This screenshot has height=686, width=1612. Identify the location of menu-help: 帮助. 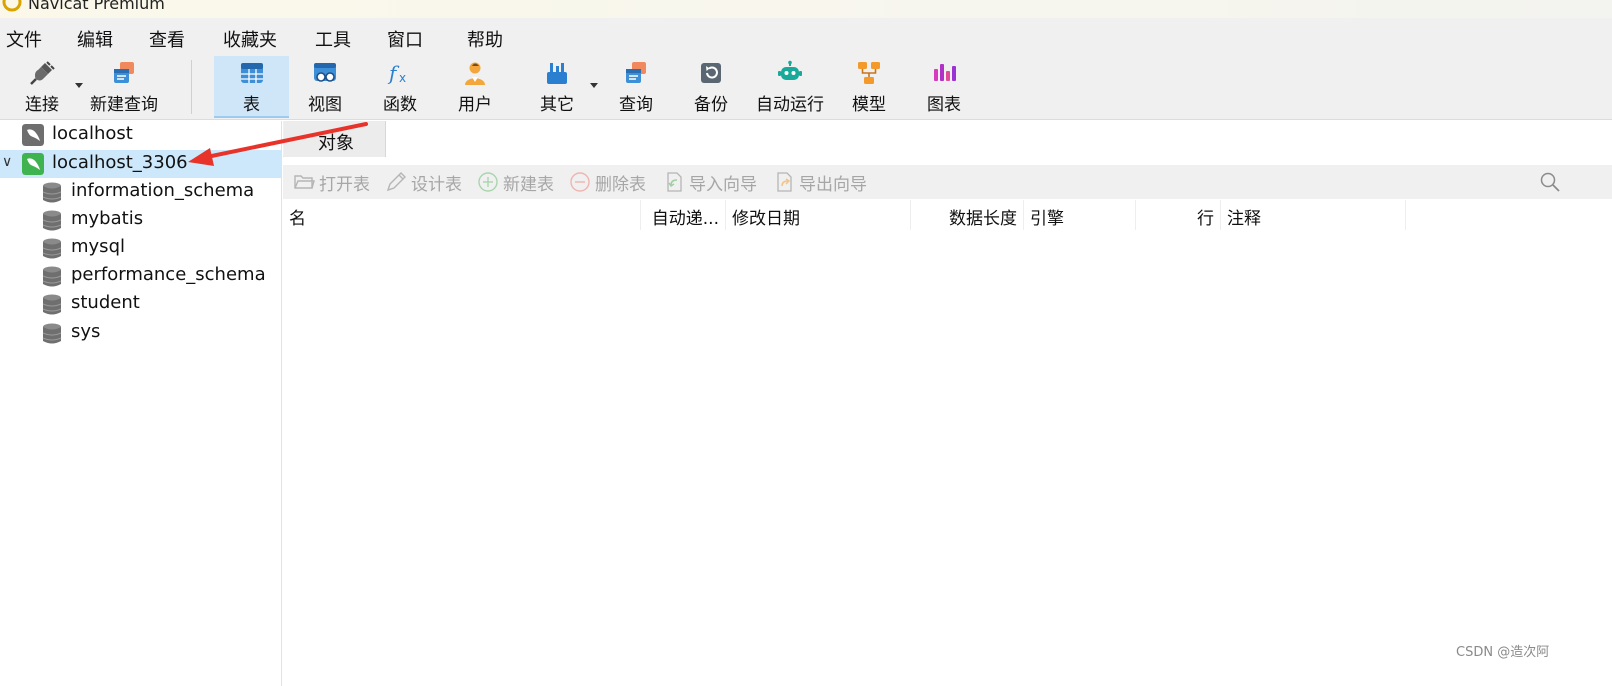
(485, 39).